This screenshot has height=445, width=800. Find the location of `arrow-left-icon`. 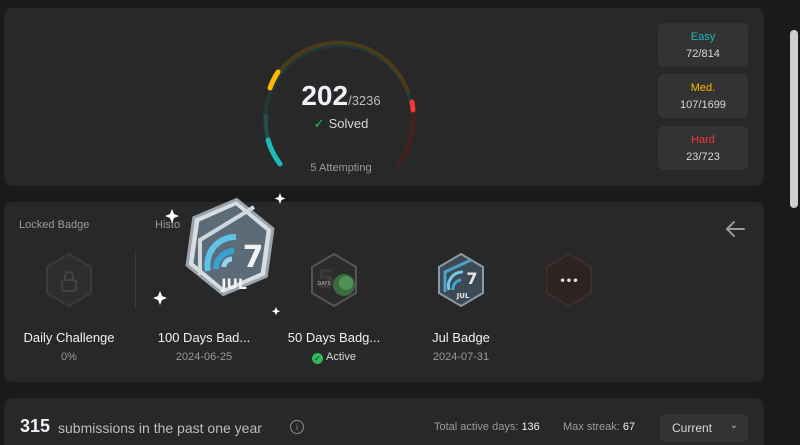

arrow-left-icon is located at coordinates (735, 229).